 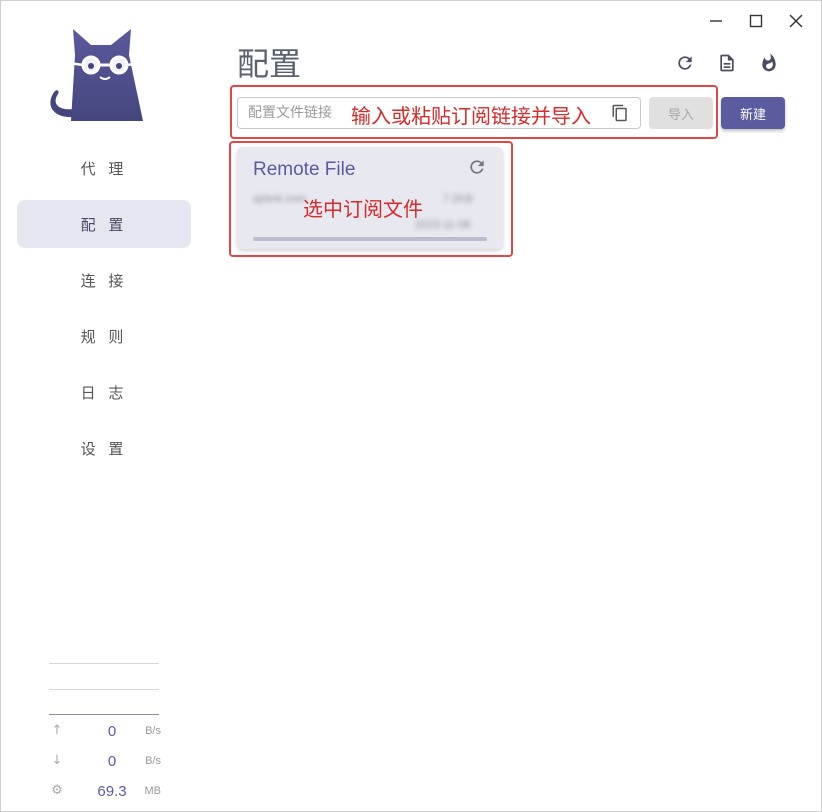 What do you see at coordinates (104, 280) in the screenshot?
I see `sidebar-item-connections: 连 接` at bounding box center [104, 280].